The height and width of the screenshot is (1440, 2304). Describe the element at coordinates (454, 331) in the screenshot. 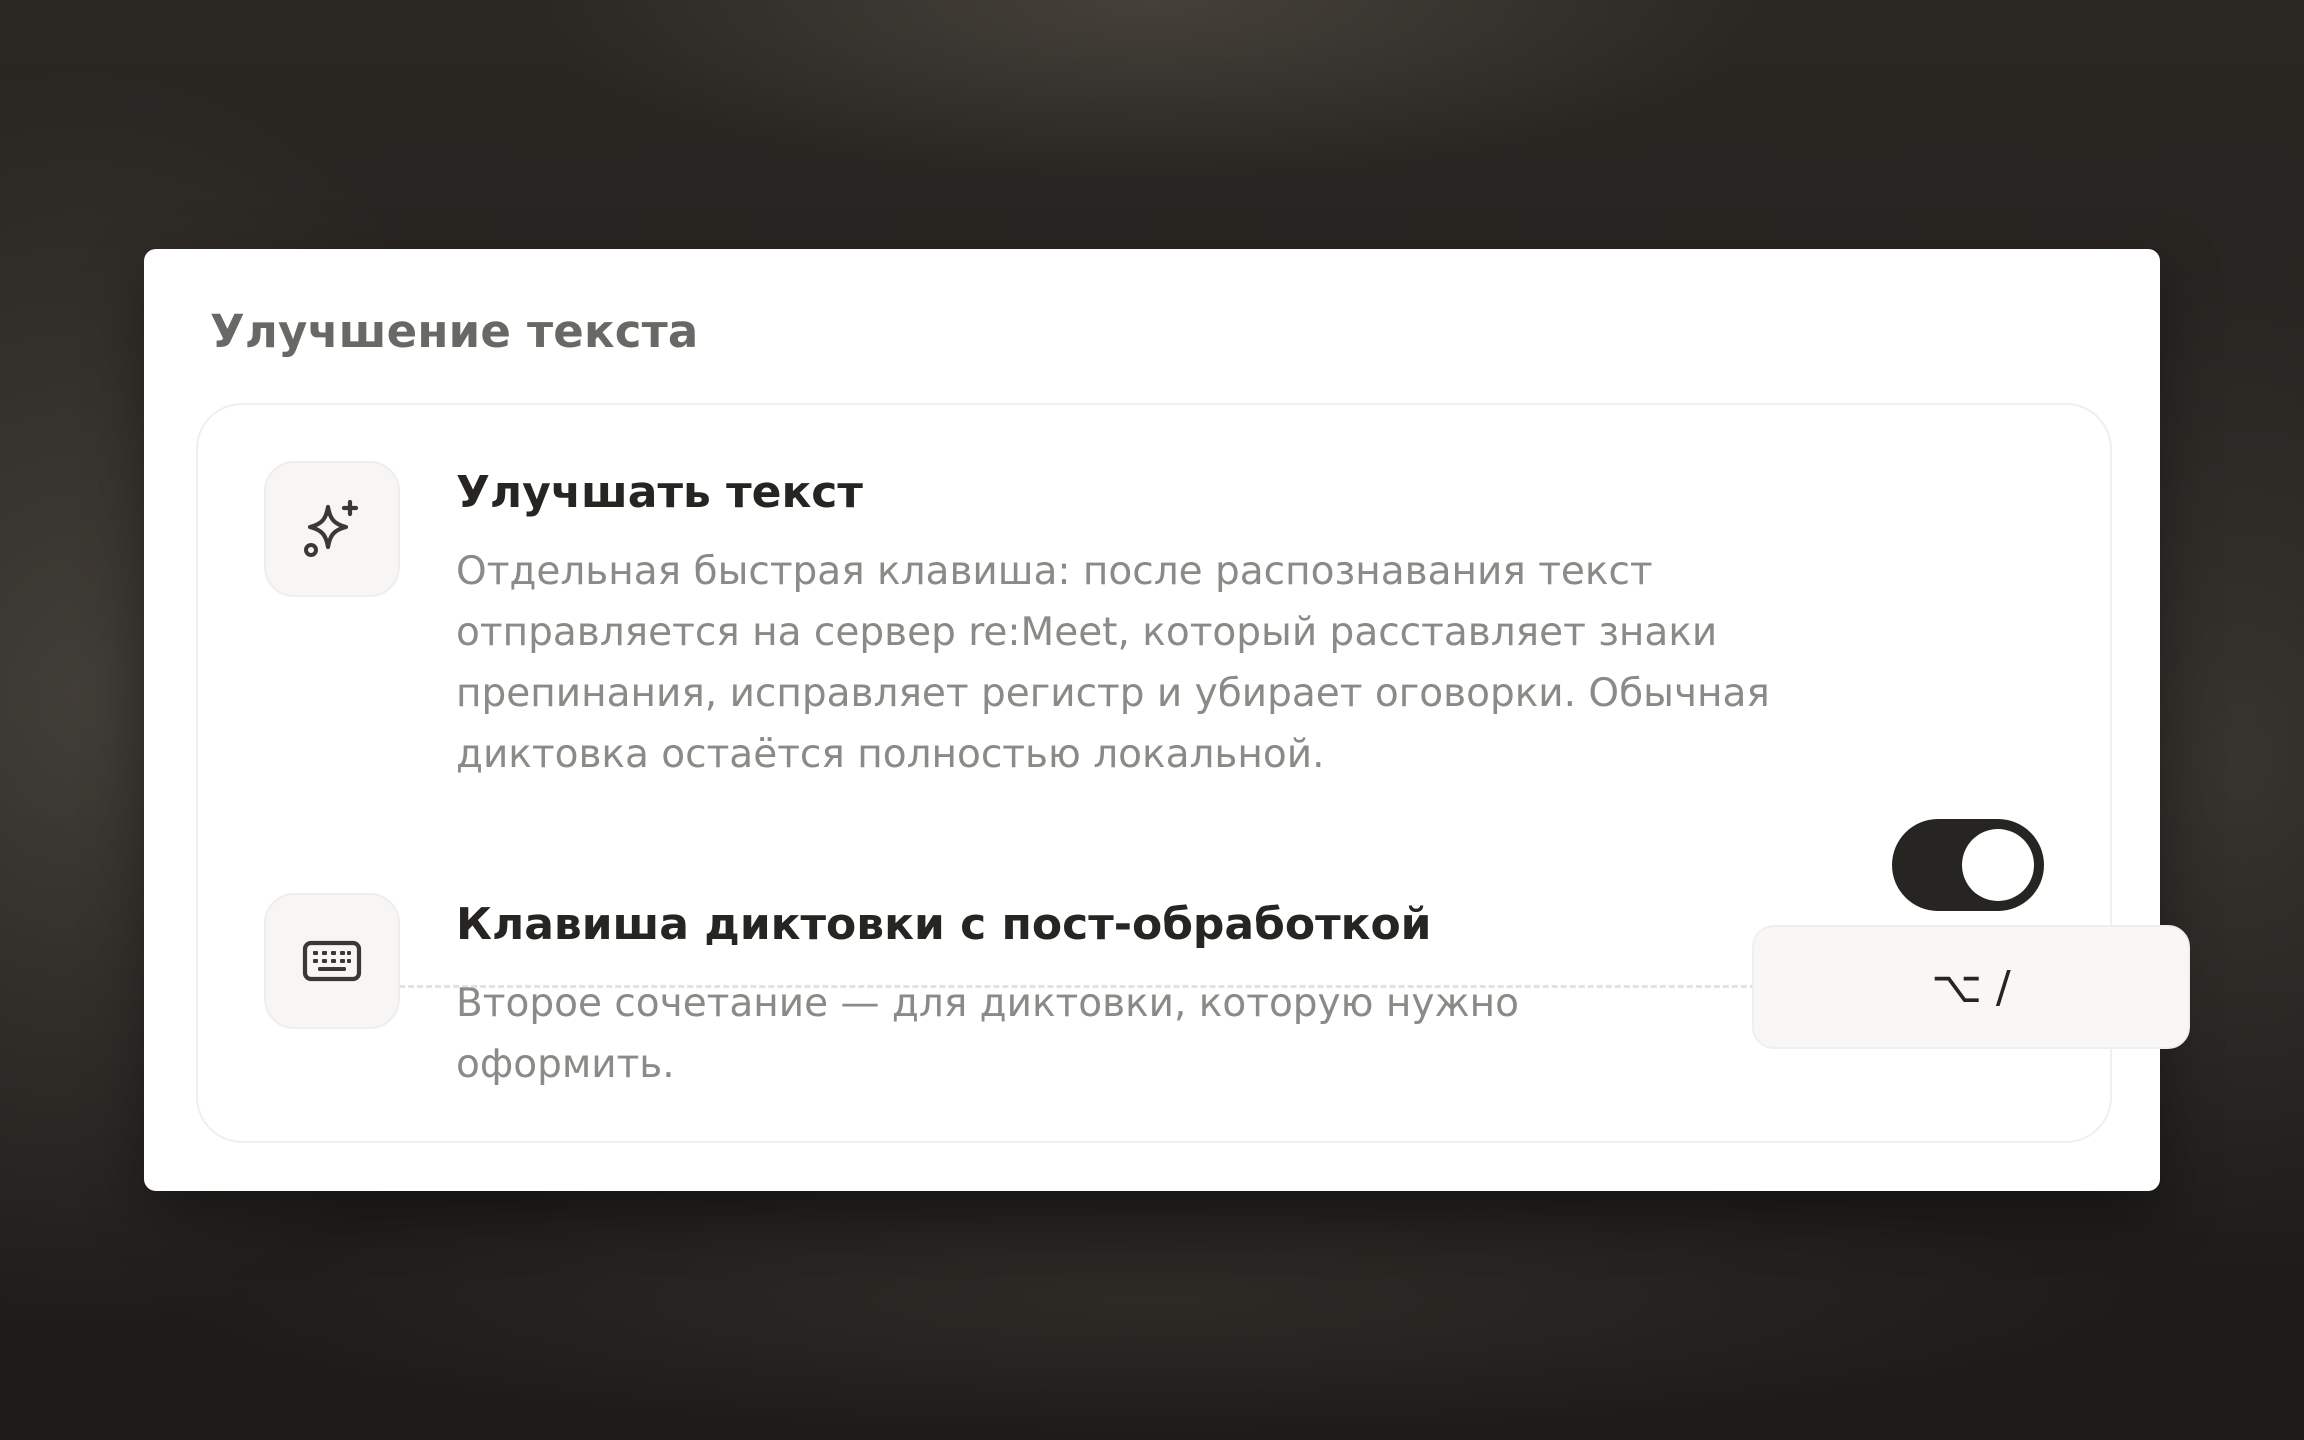

I see `section-title: Улучшение текста` at that location.